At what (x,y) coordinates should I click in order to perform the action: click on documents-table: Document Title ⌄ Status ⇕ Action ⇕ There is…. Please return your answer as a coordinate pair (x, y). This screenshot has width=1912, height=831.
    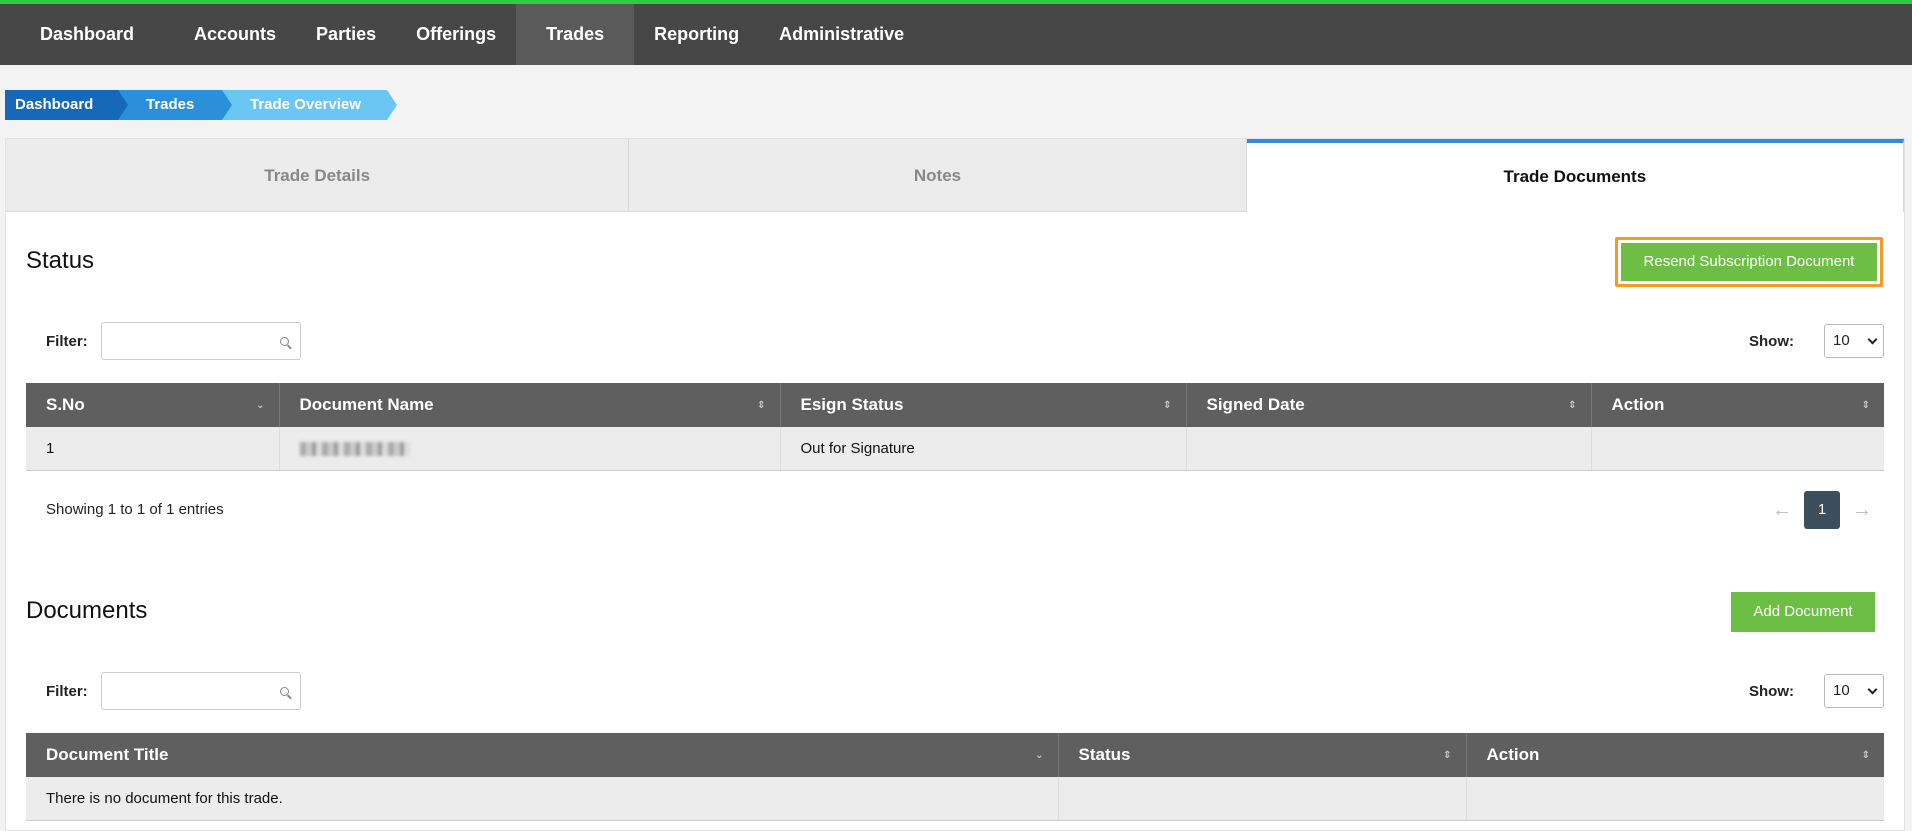
    Looking at the image, I should click on (955, 777).